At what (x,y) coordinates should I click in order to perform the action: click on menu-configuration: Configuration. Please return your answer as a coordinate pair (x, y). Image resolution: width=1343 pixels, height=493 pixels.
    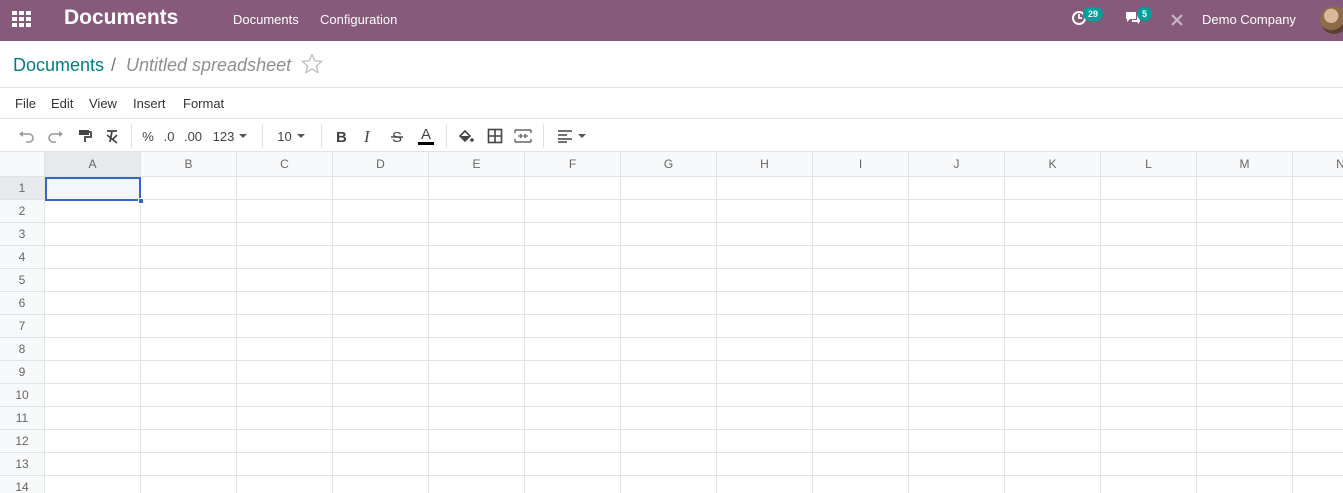
    Looking at the image, I should click on (358, 19).